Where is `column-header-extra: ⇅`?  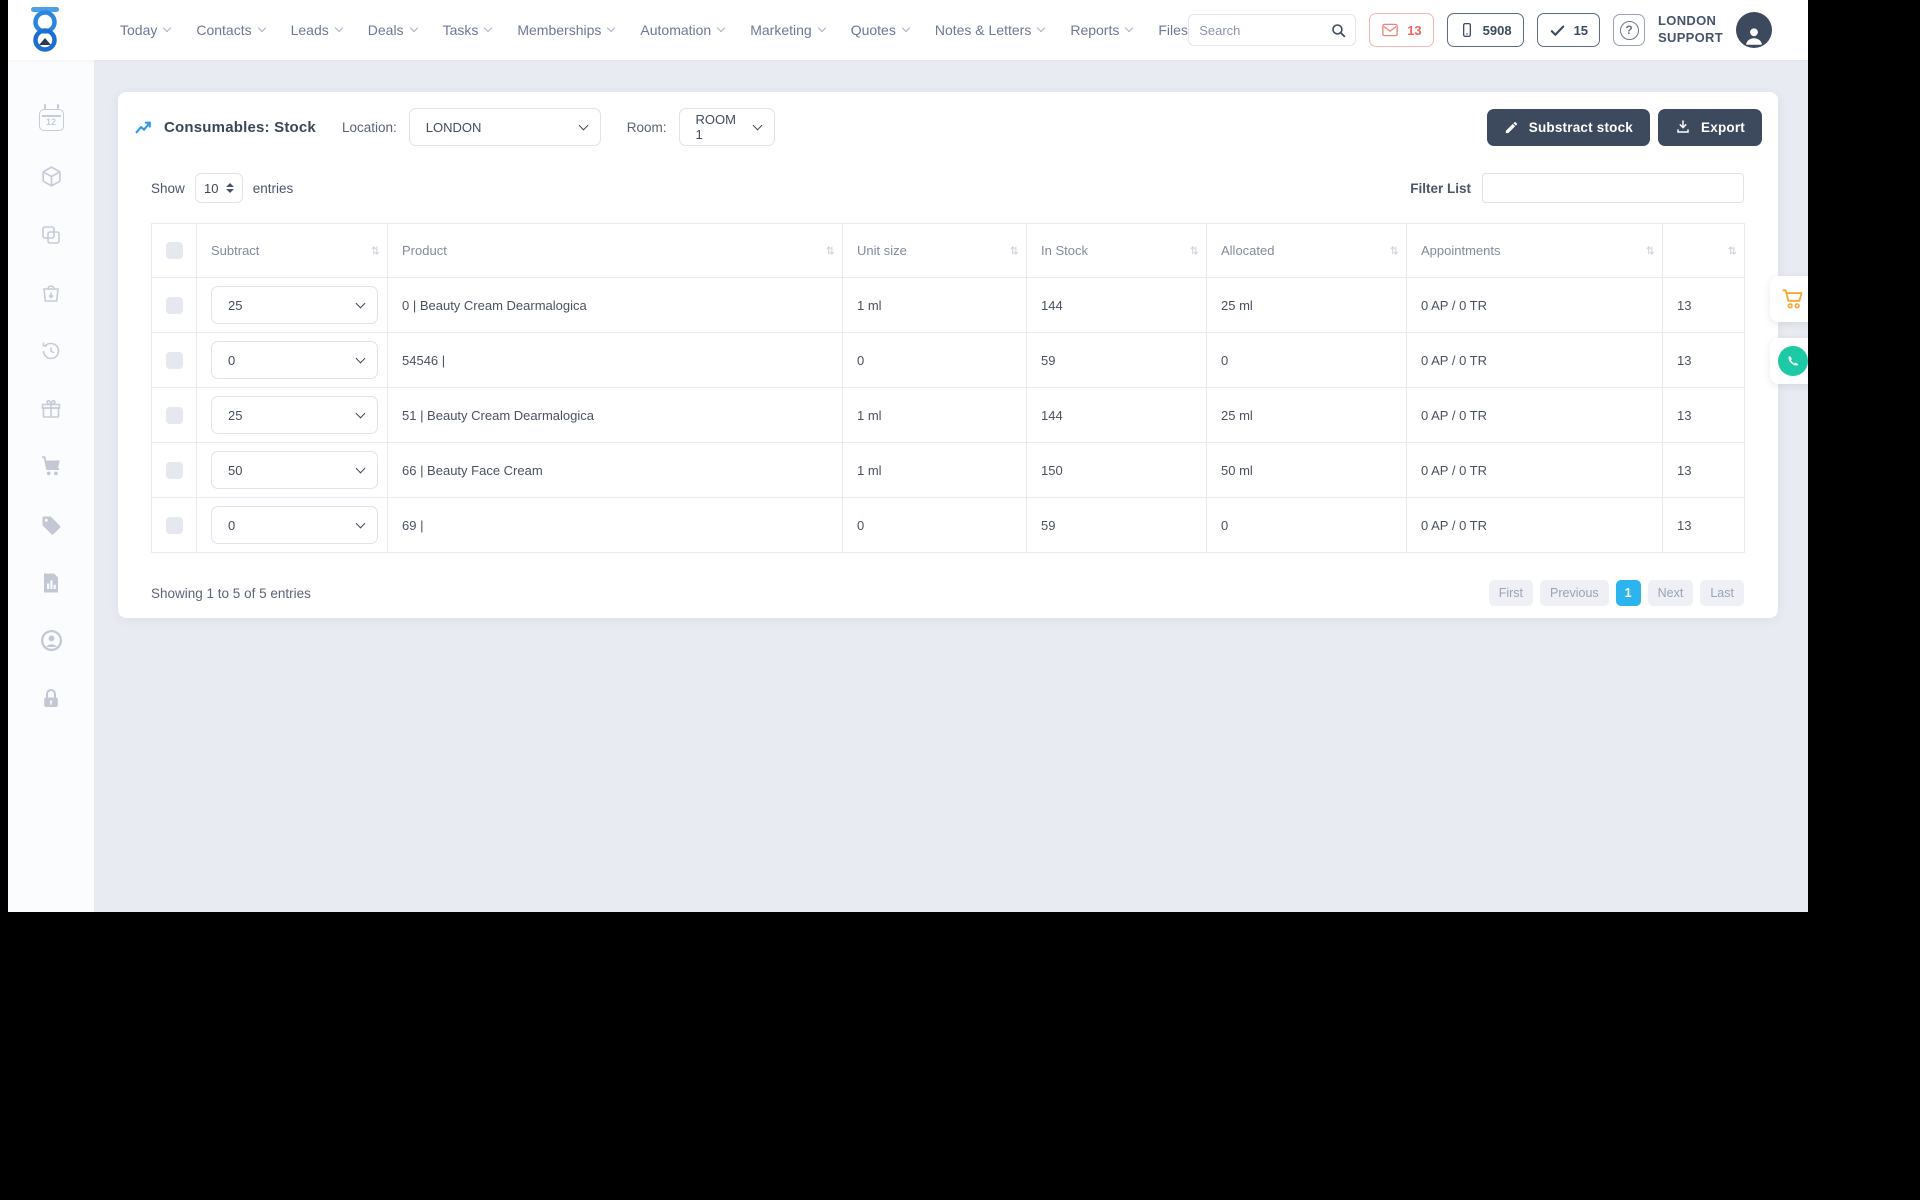 column-header-extra: ⇅ is located at coordinates (1703, 250).